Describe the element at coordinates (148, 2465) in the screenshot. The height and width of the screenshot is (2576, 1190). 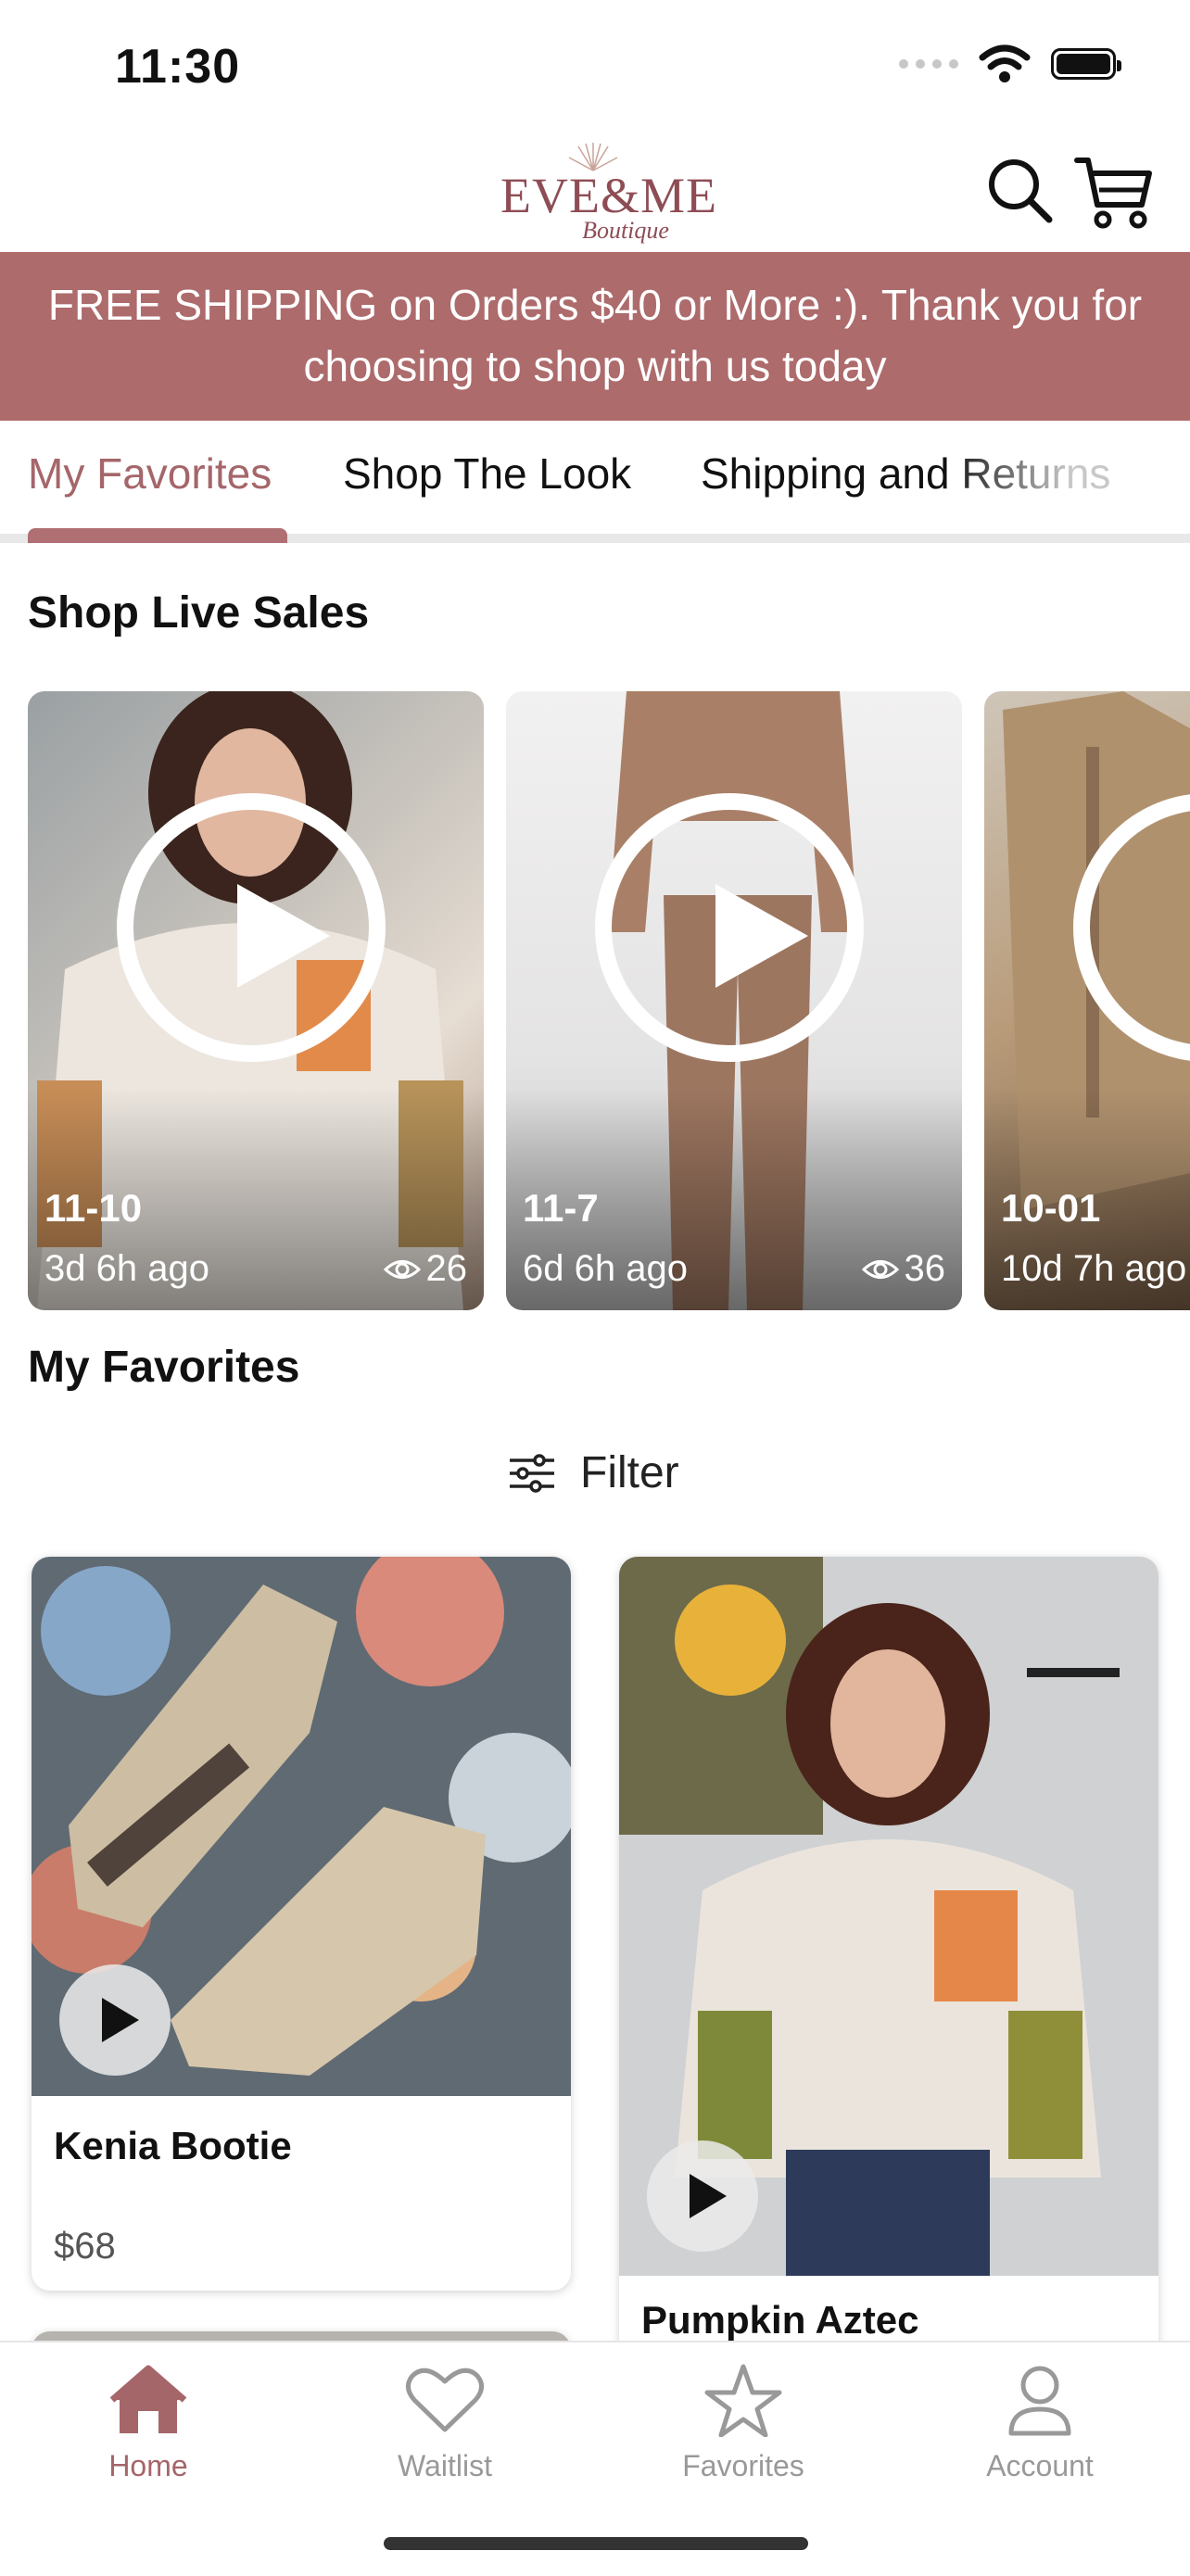
I see `nav-label: Home` at that location.